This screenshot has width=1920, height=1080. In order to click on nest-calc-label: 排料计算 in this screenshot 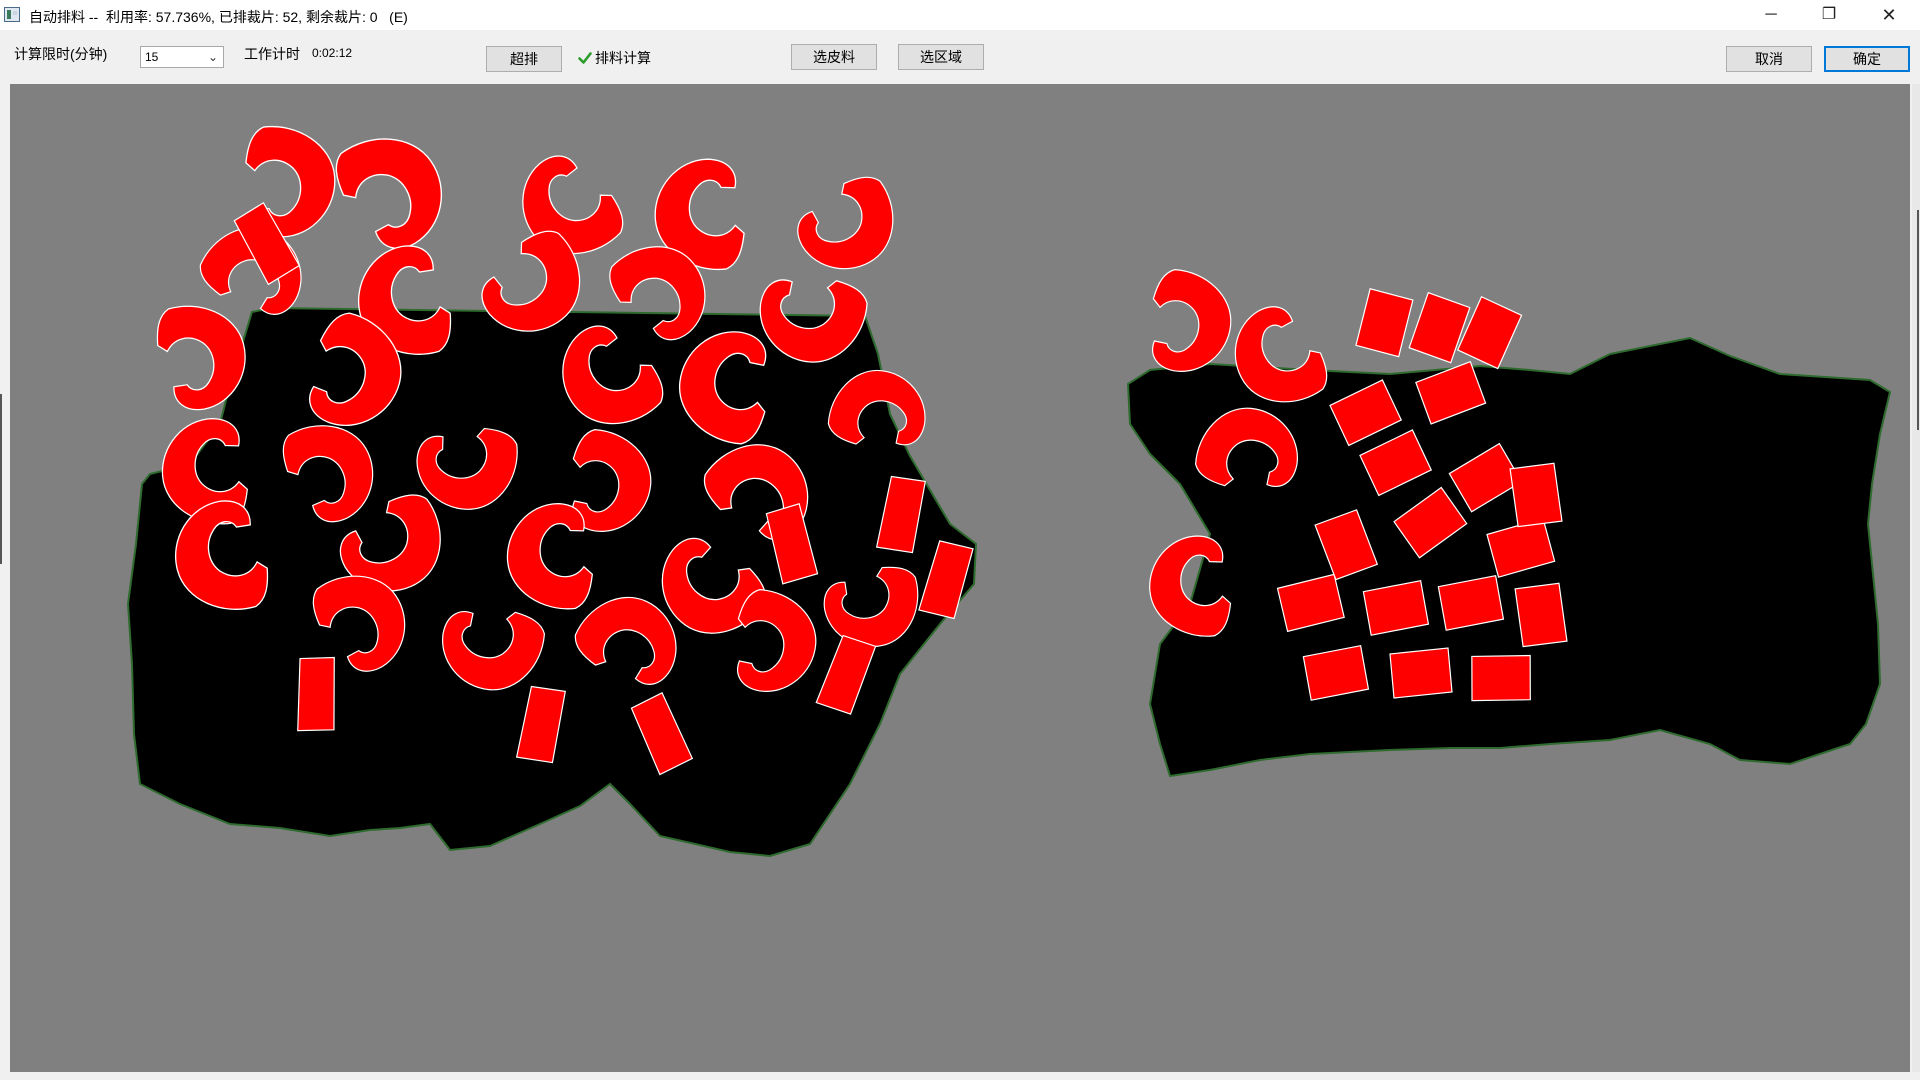, I will do `click(623, 58)`.